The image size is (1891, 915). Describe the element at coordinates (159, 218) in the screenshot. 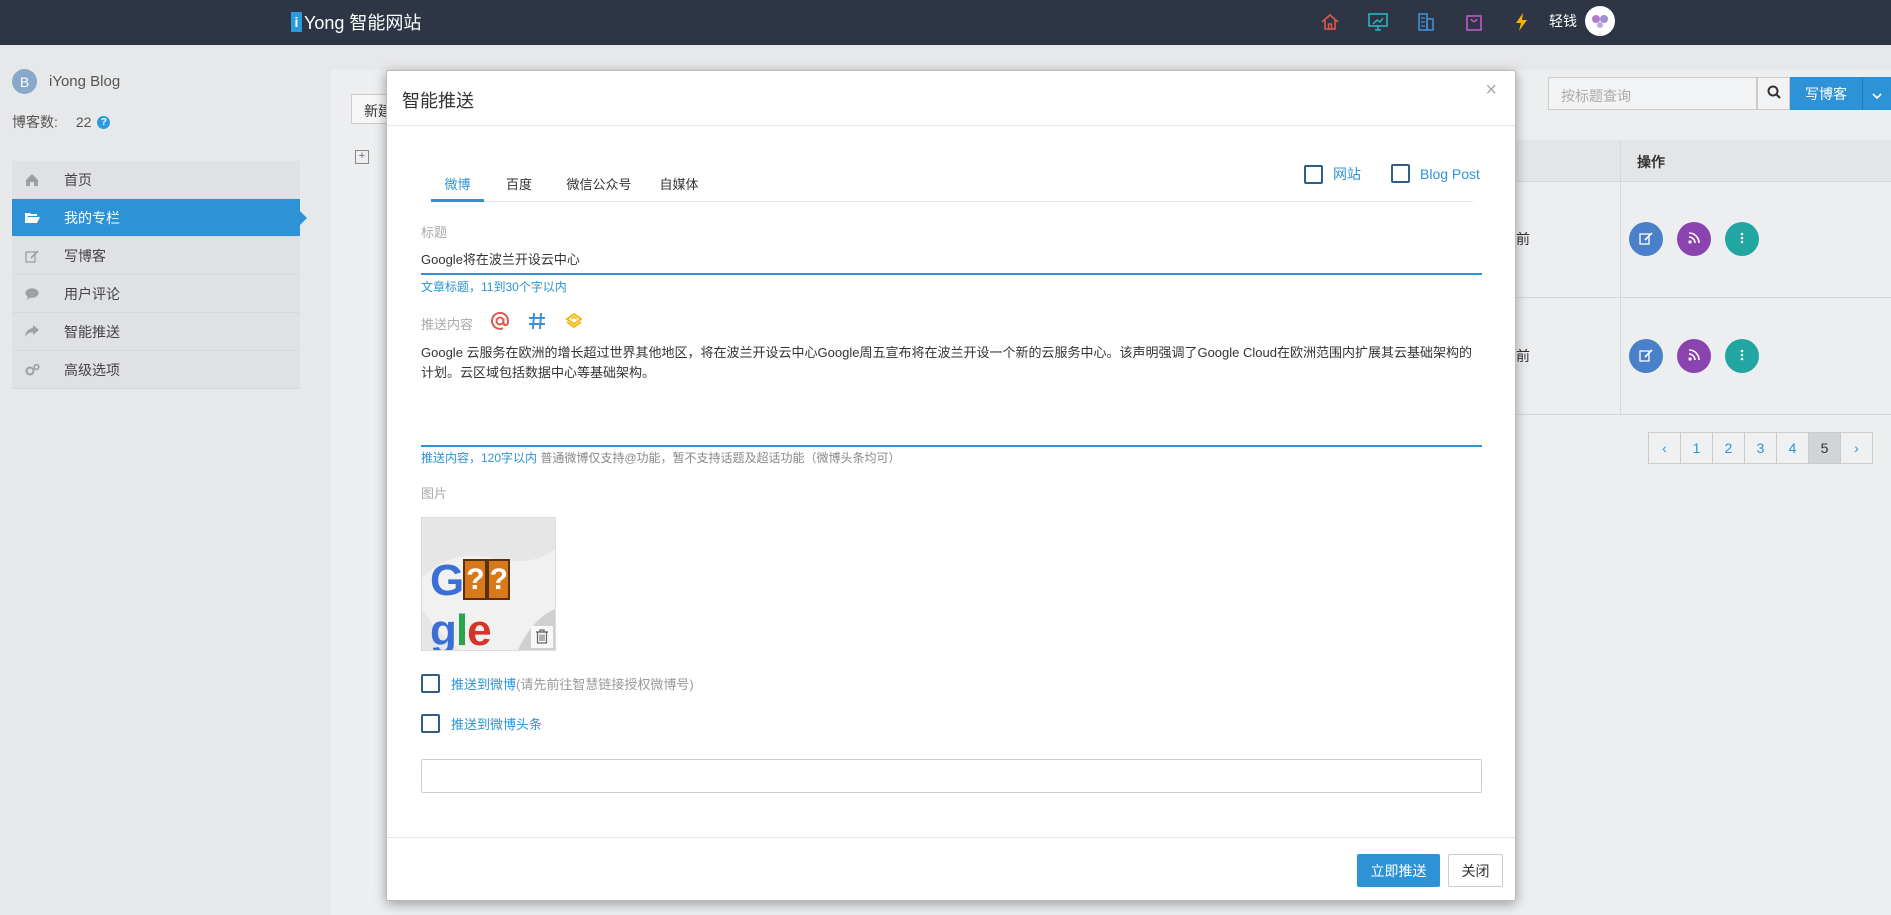

I see `sidebar-item-my-column: 我的专栏` at that location.